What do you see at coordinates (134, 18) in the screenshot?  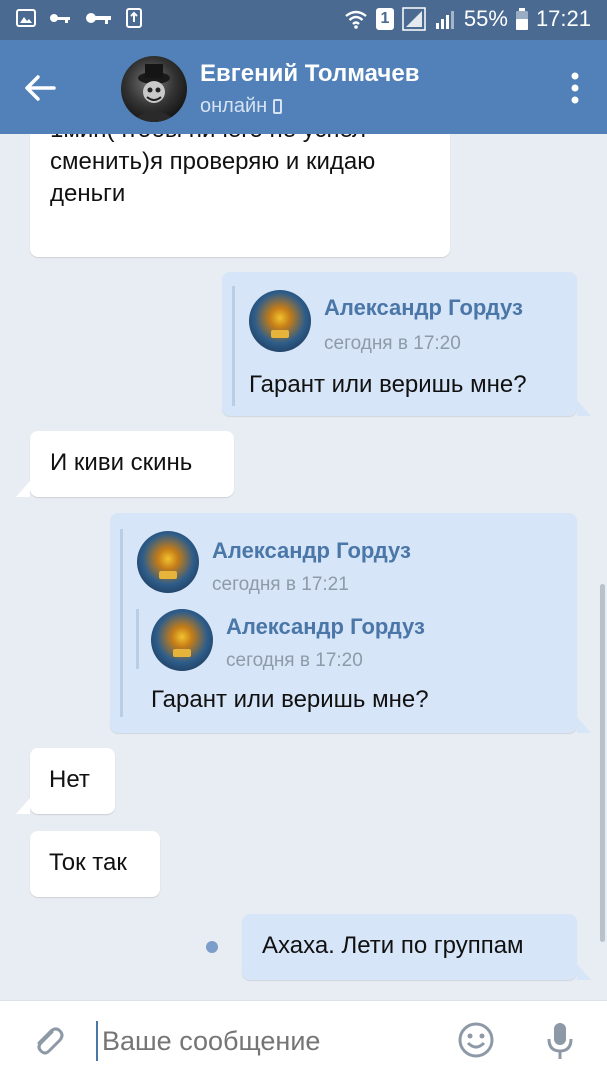 I see `recycle-icon` at bounding box center [134, 18].